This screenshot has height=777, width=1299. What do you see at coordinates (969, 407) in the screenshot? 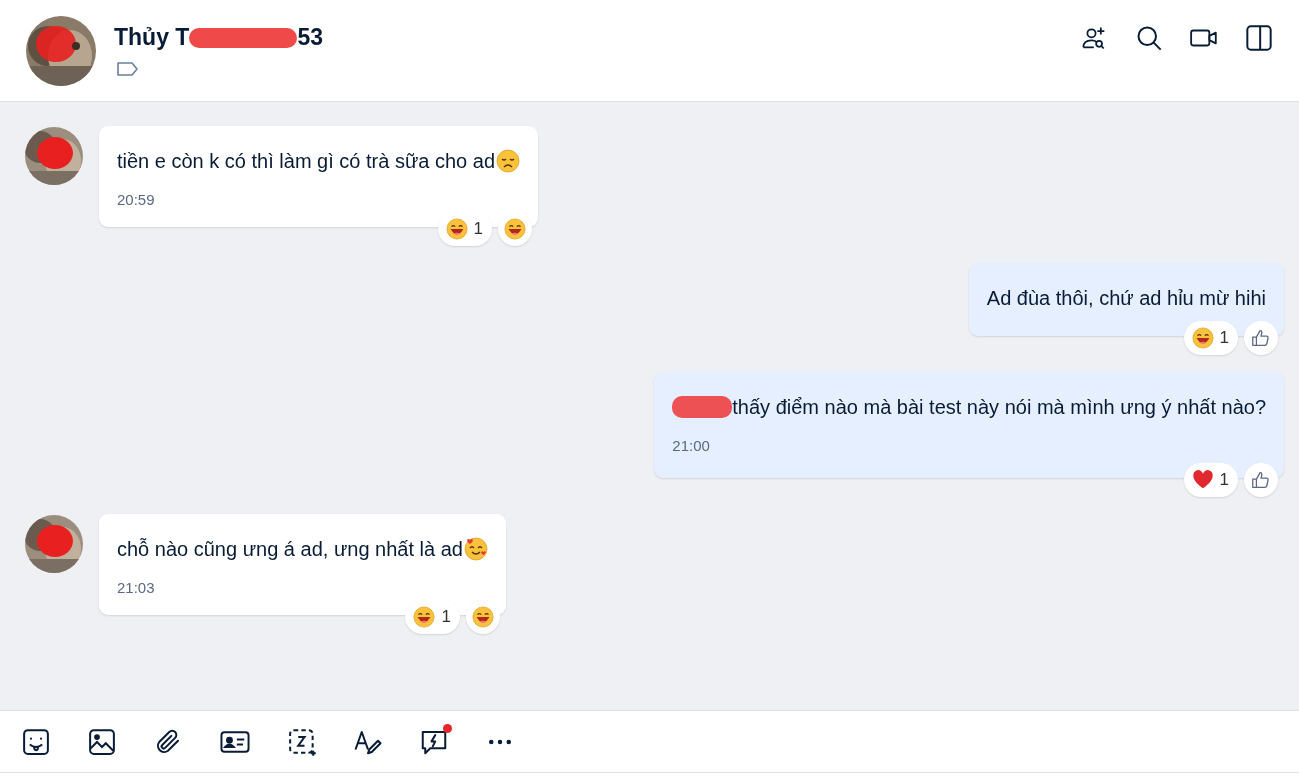
I see `message-text: thấy điểm nào mà bài test này nói mà mình ưng ý nhất nào?` at bounding box center [969, 407].